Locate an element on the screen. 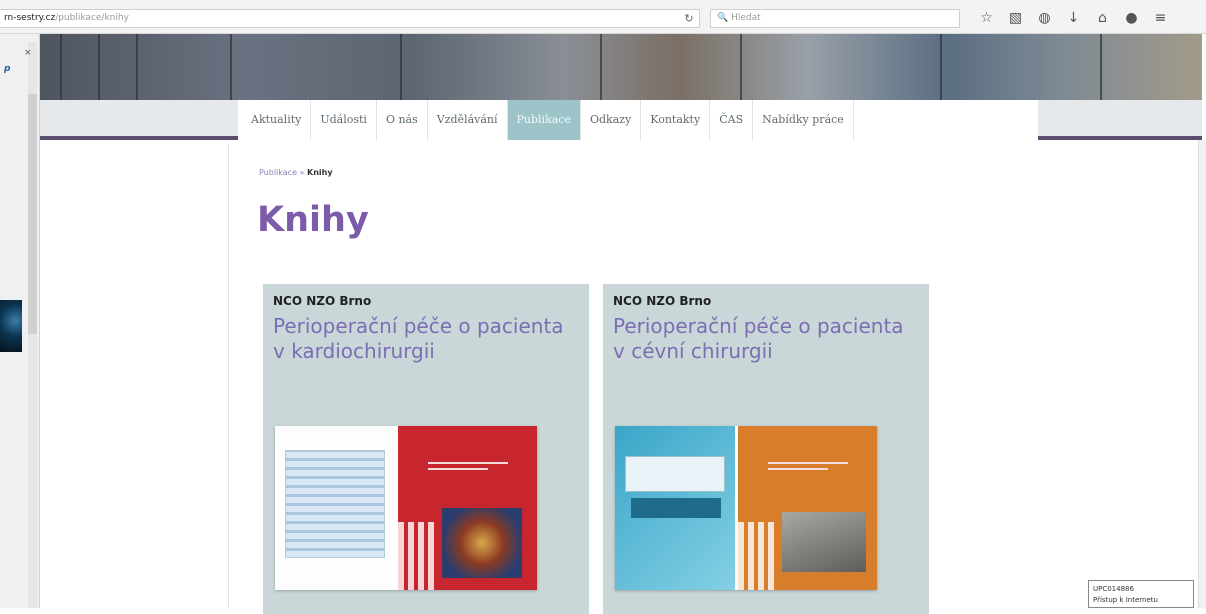 This screenshot has height=614, width=1206. cover-heart-image is located at coordinates (482, 543).